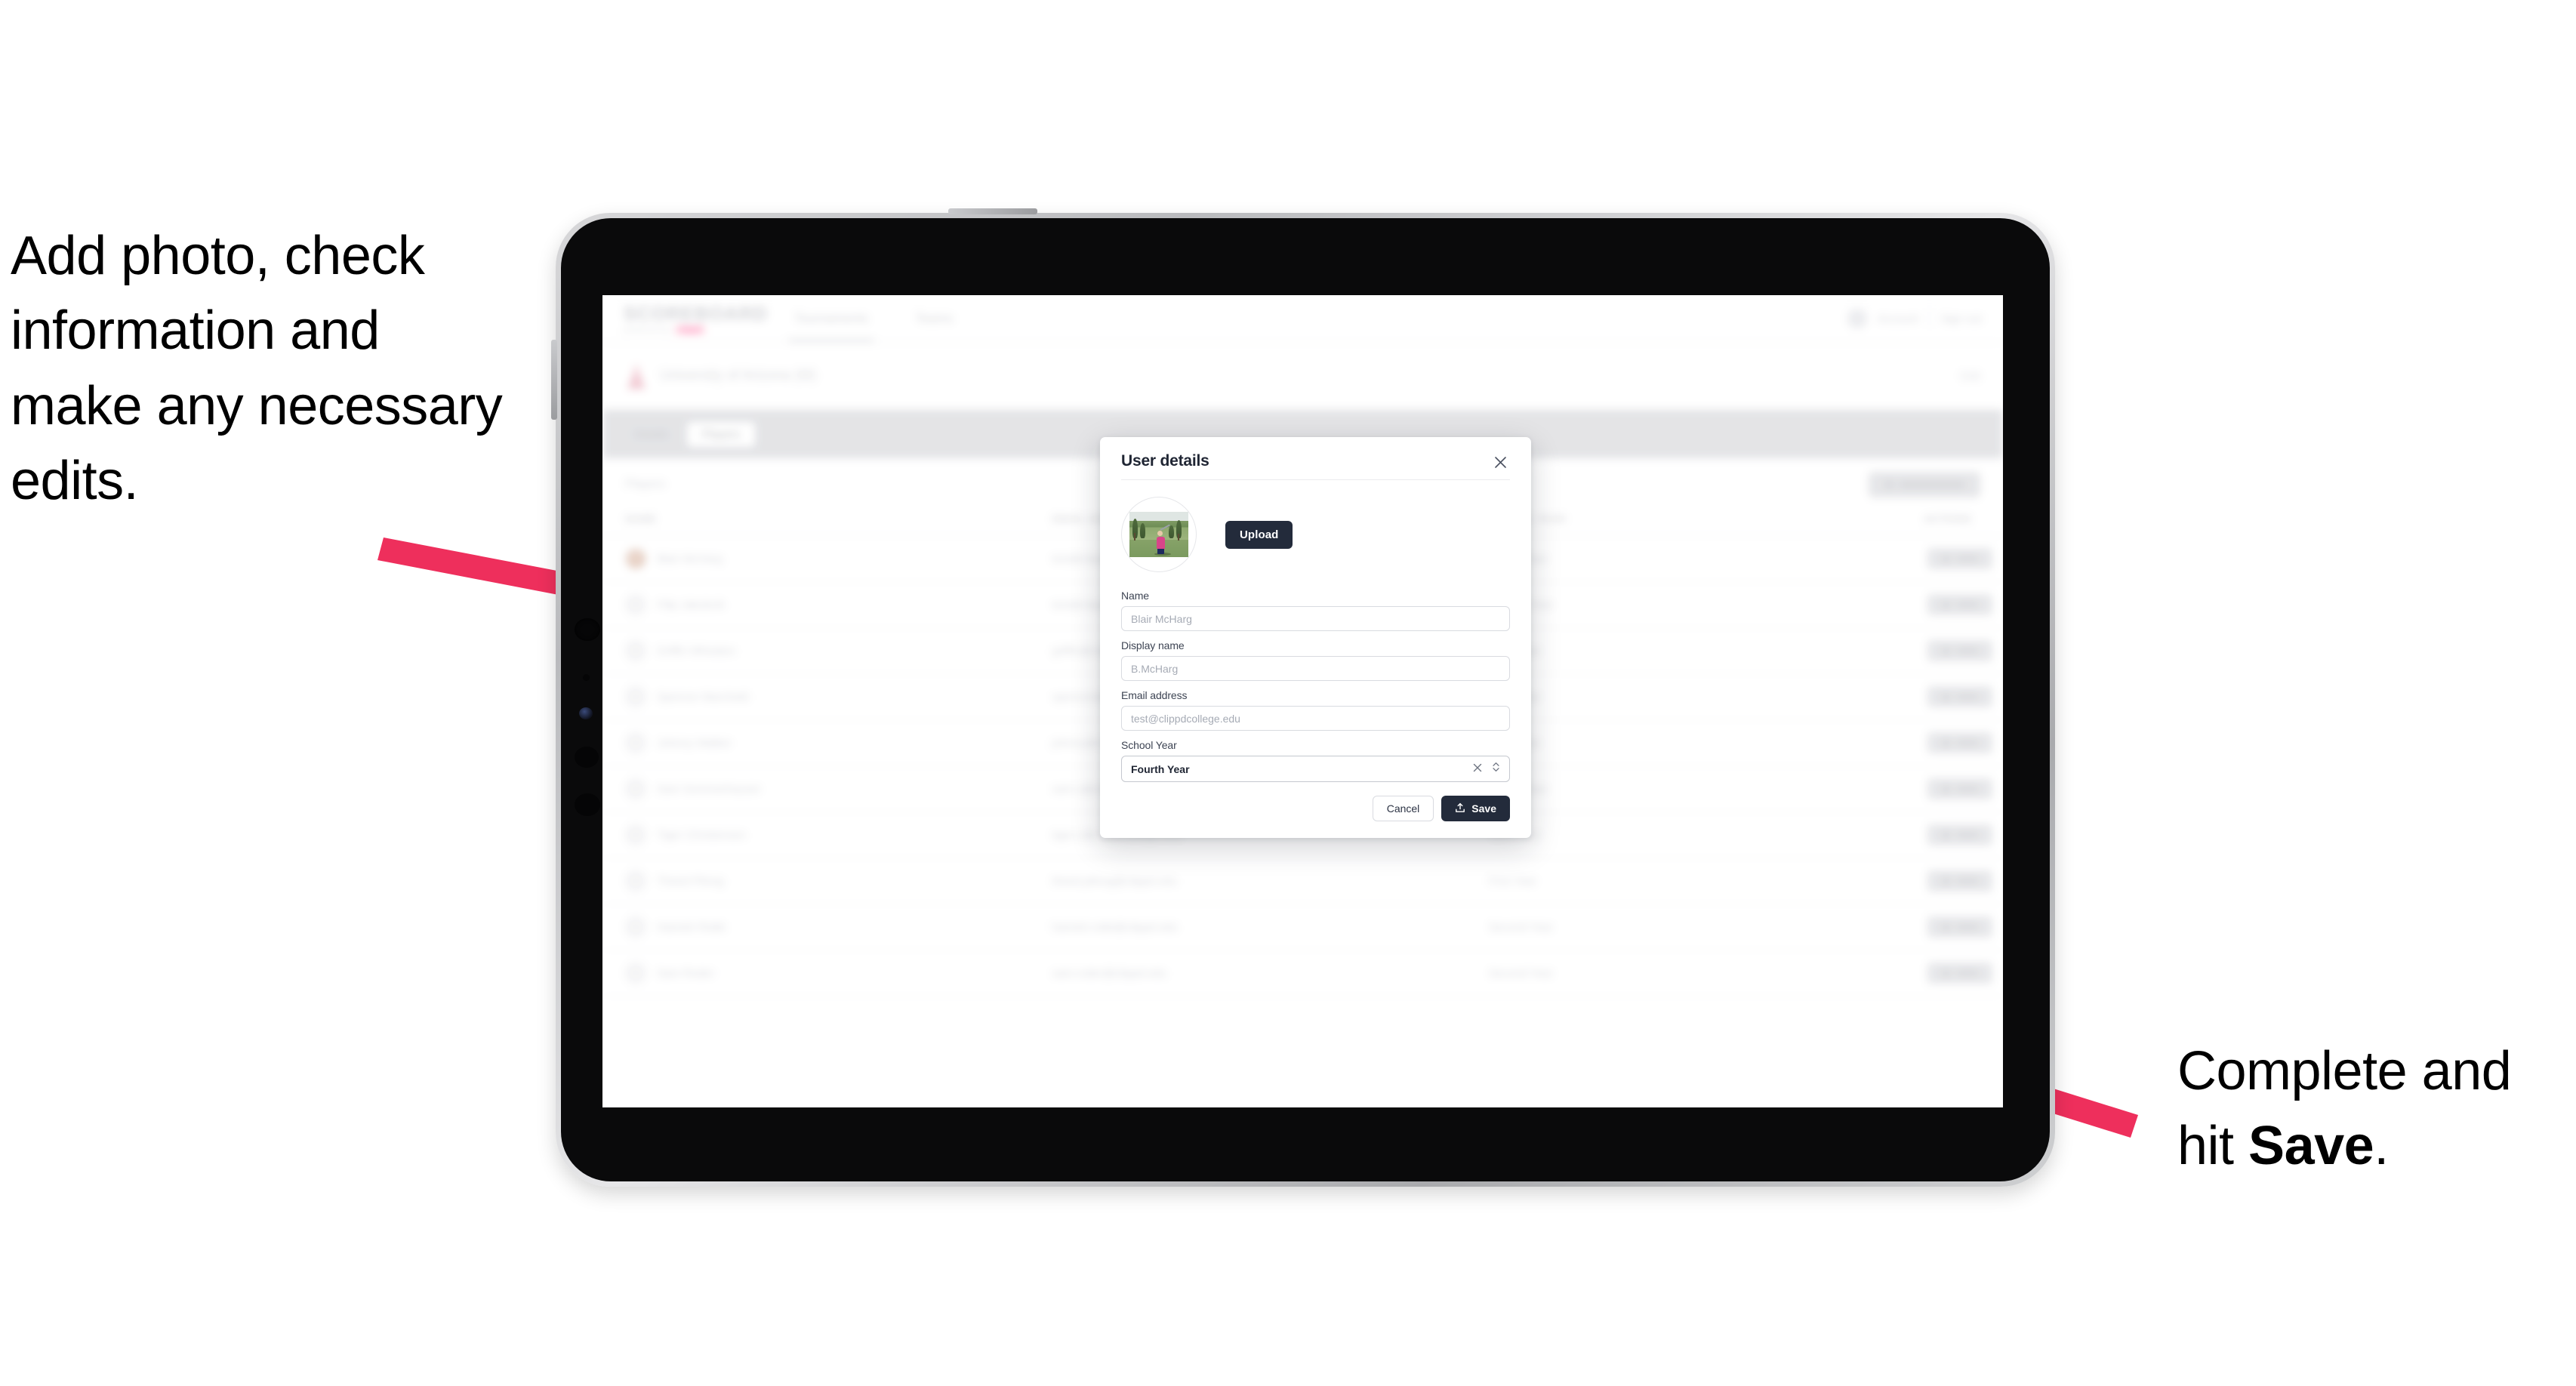 The image size is (2576, 1386). Describe the element at coordinates (2381, 1146) in the screenshot. I see `instruction-right-suffix: .` at that location.